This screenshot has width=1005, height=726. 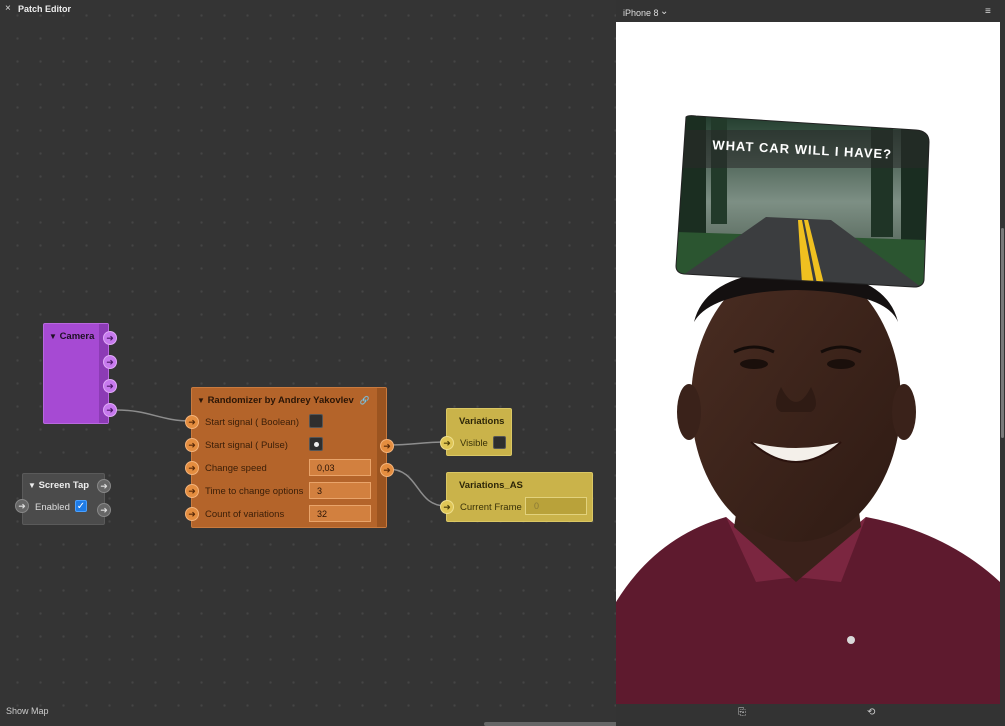 What do you see at coordinates (988, 11) in the screenshot?
I see `hamburger-menu-icon: ≡` at bounding box center [988, 11].